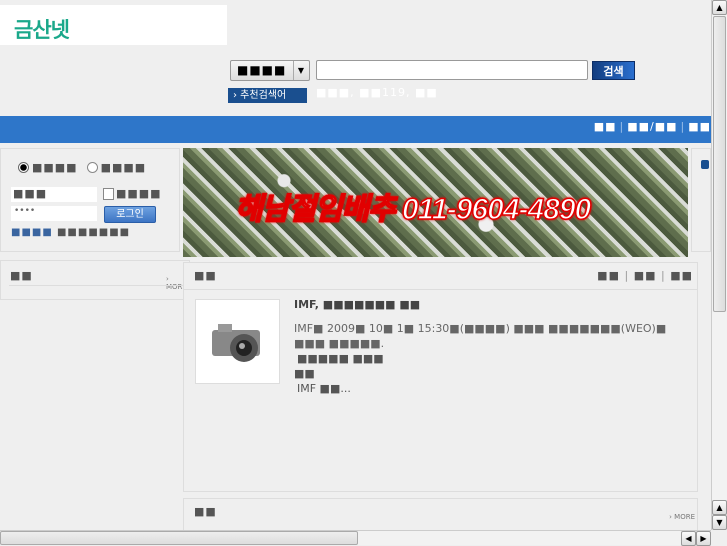 Image resolution: width=727 pixels, height=546 pixels. What do you see at coordinates (54, 213) in the screenshot?
I see `password-input: ••••` at bounding box center [54, 213].